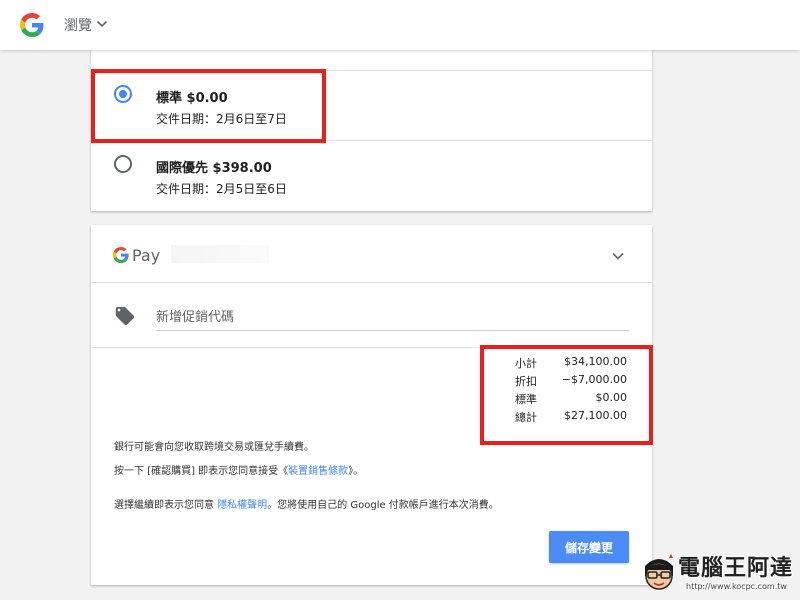 This screenshot has height=600, width=800. I want to click on summary-value: $34,100.00, so click(595, 361).